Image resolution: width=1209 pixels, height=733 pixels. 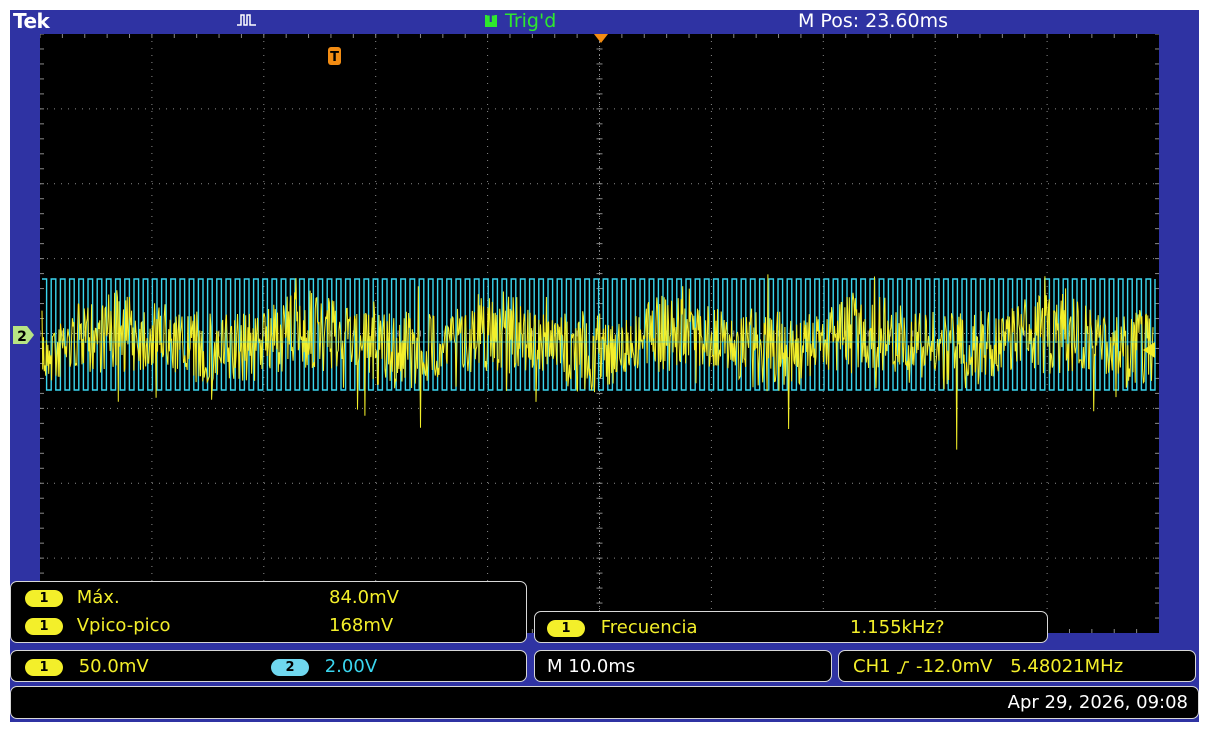 What do you see at coordinates (1067, 666) in the screenshot?
I see `trigger-frequency: 5.48021MHz` at bounding box center [1067, 666].